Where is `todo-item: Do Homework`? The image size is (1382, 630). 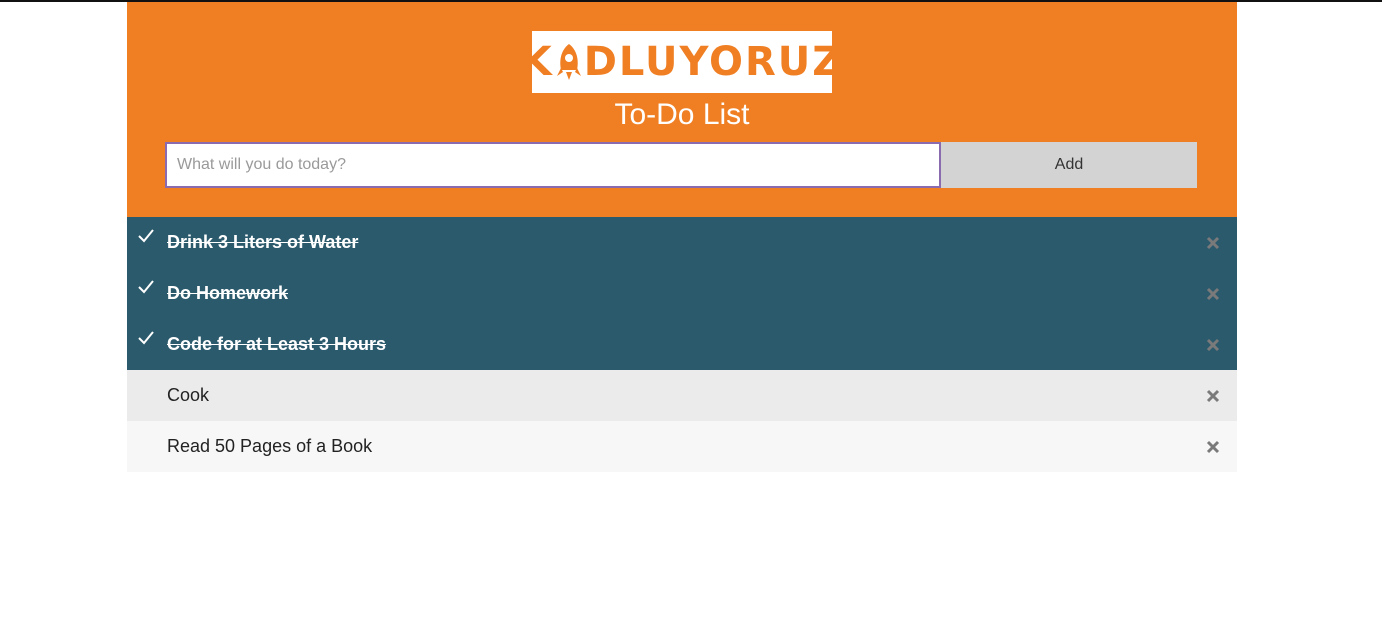 todo-item: Do Homework is located at coordinates (682, 293).